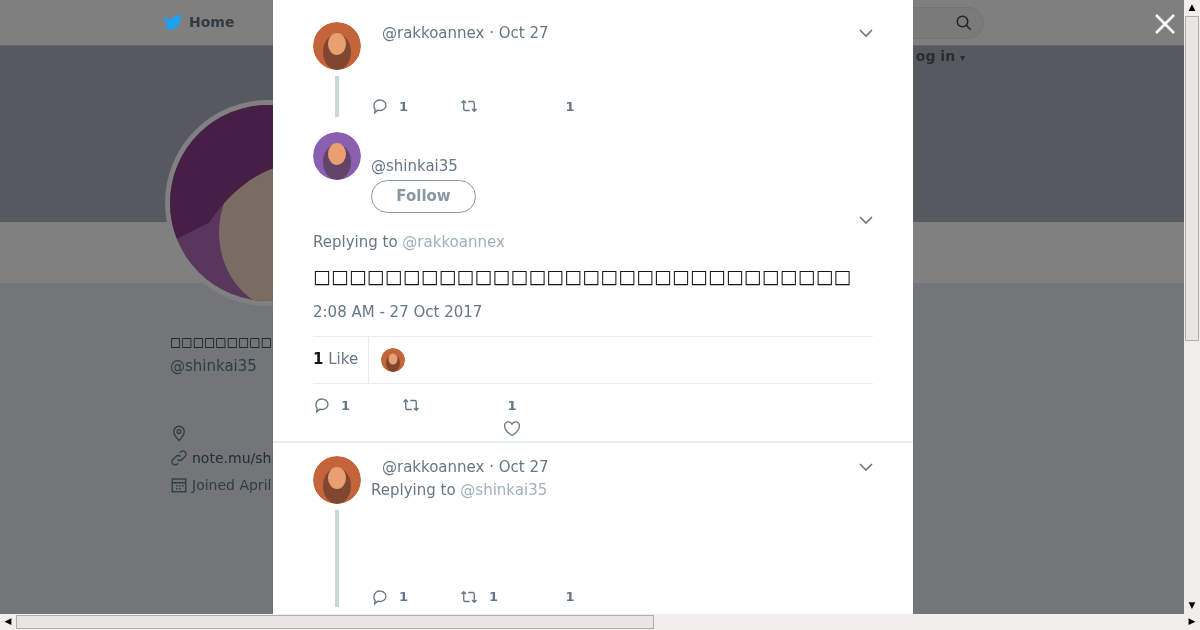 Image resolution: width=1200 pixels, height=630 pixels. I want to click on close-button, so click(1166, 24).